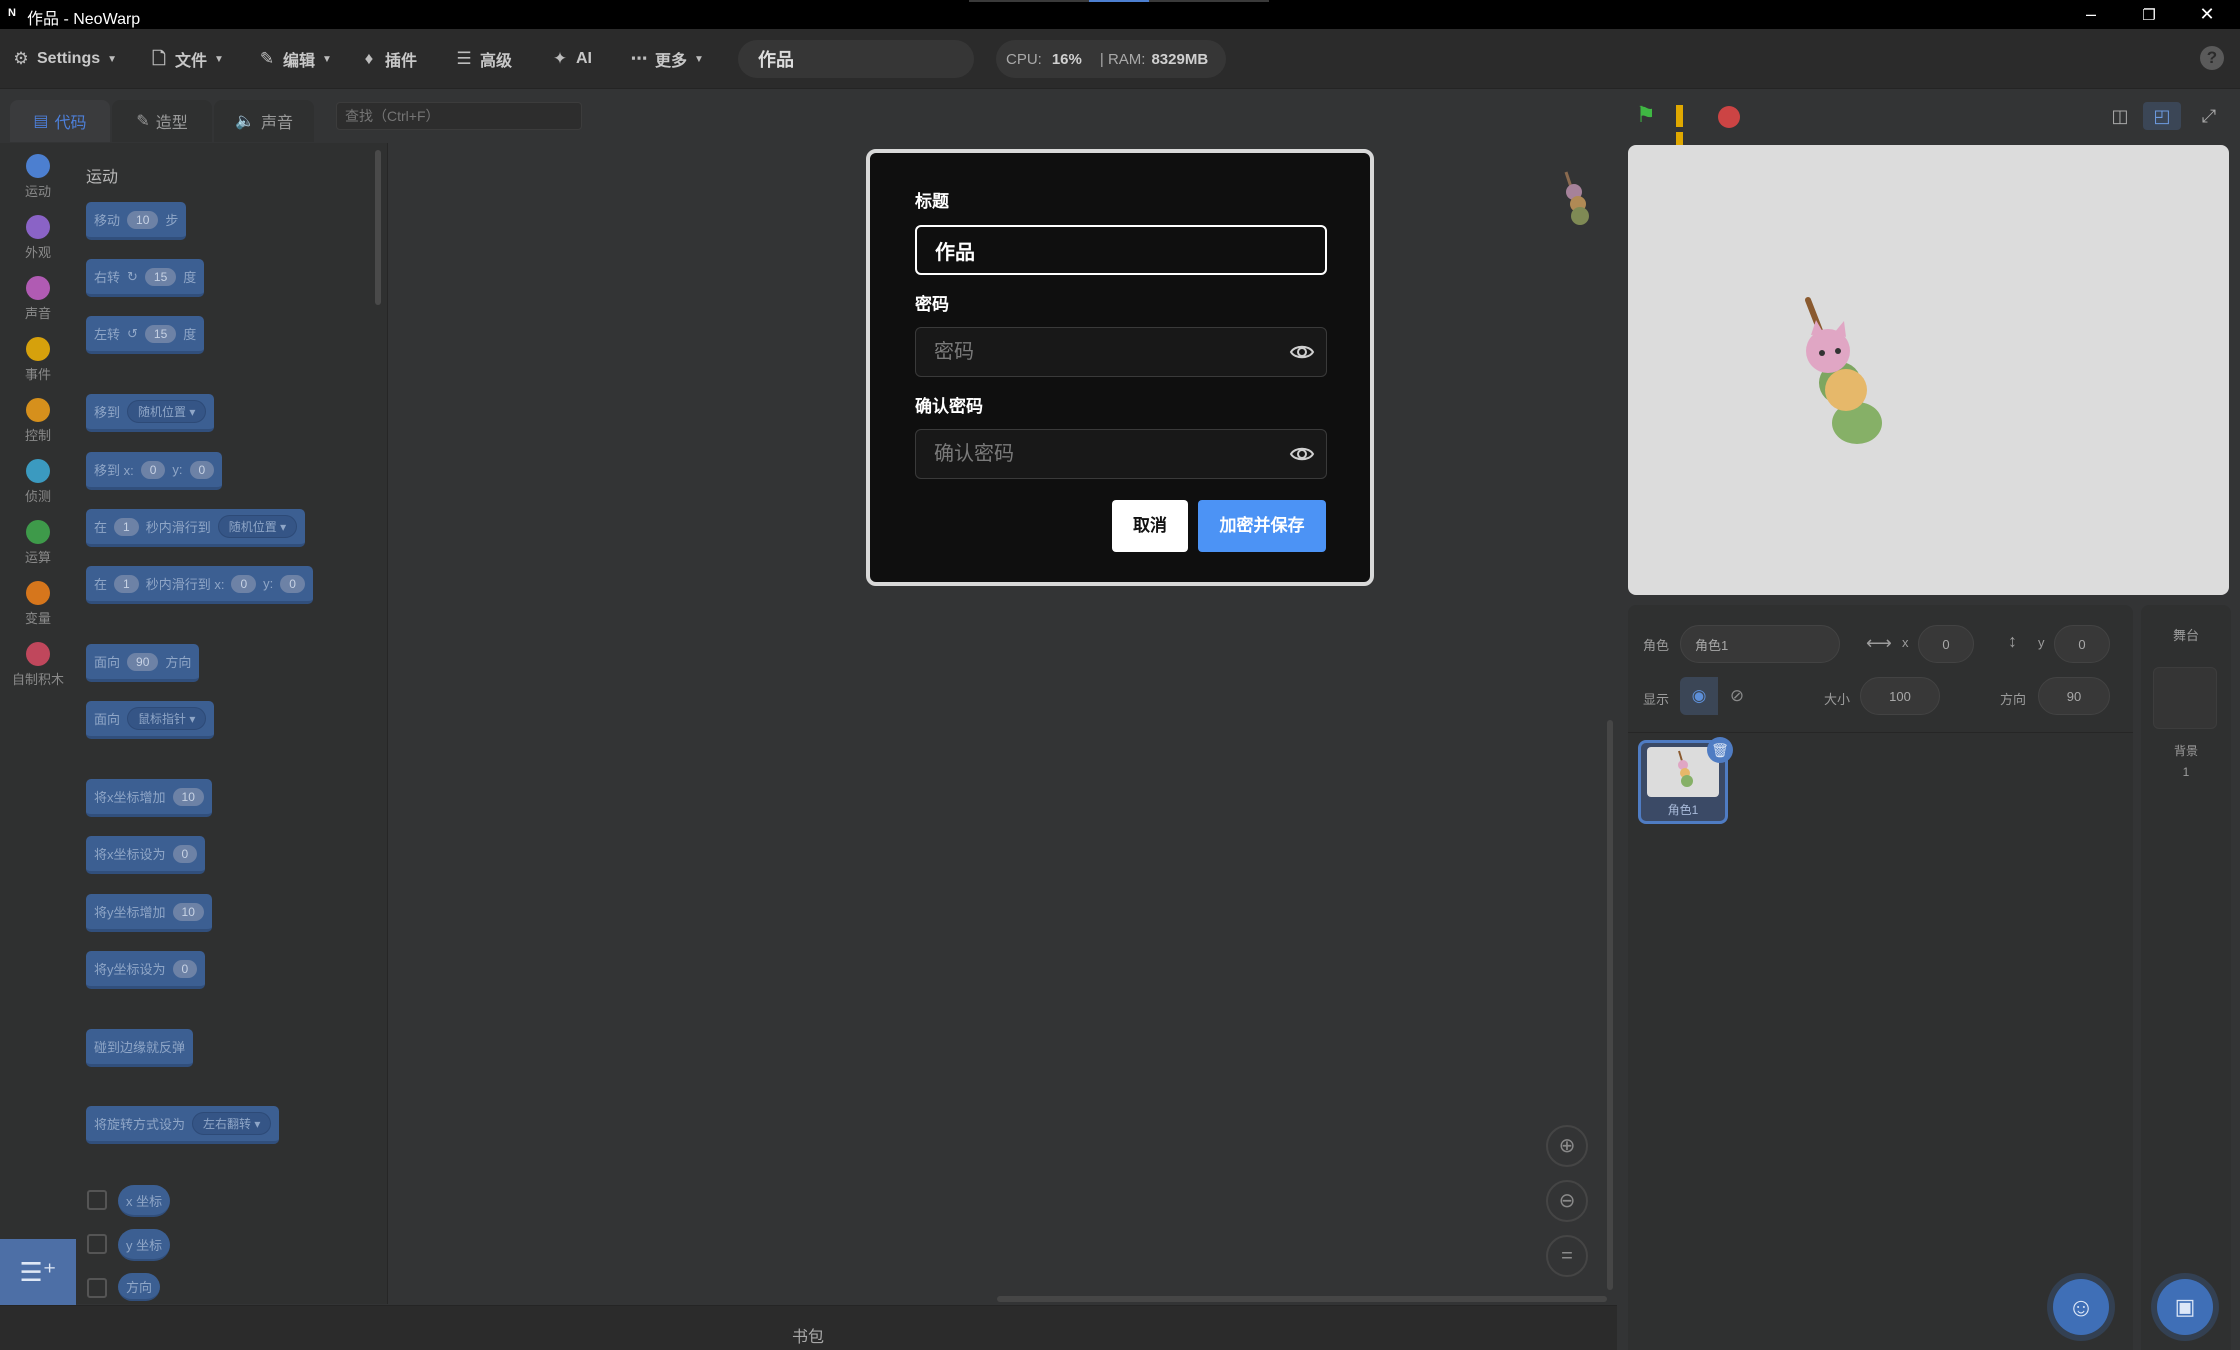  I want to click on delete-sprite-button: 🗑, so click(1720, 750).